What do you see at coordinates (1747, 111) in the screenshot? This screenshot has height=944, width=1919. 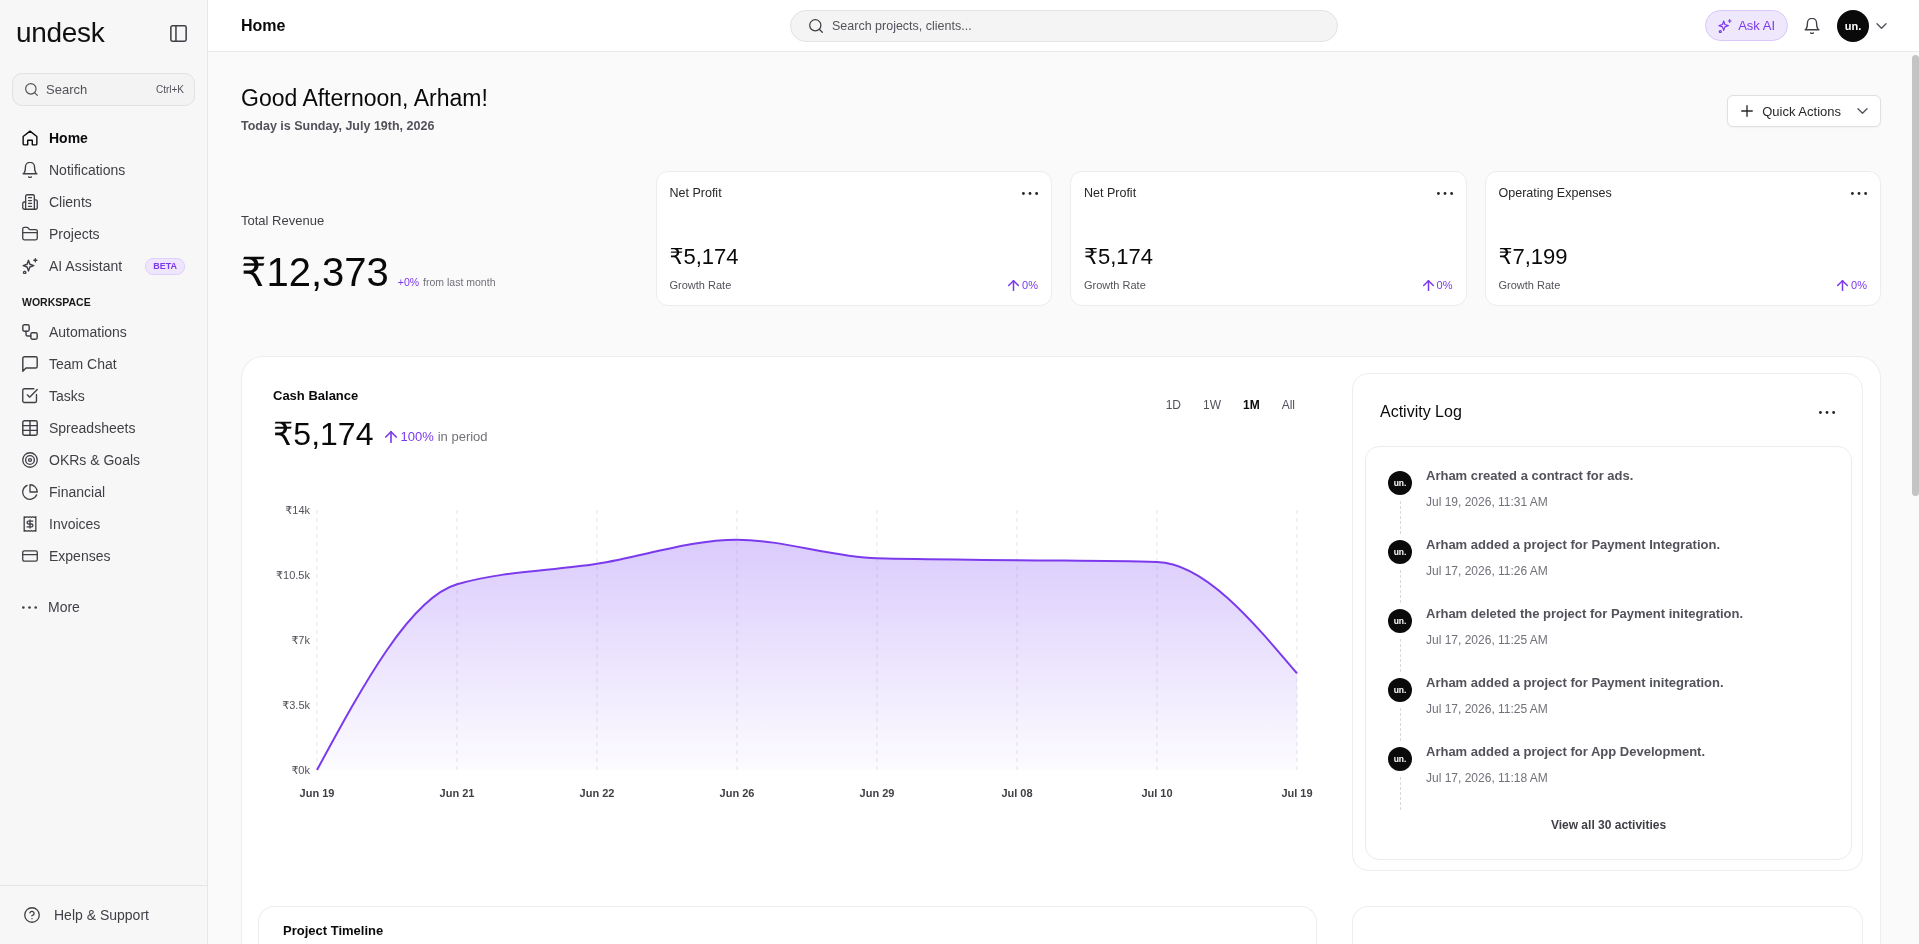 I see `plus-icon` at bounding box center [1747, 111].